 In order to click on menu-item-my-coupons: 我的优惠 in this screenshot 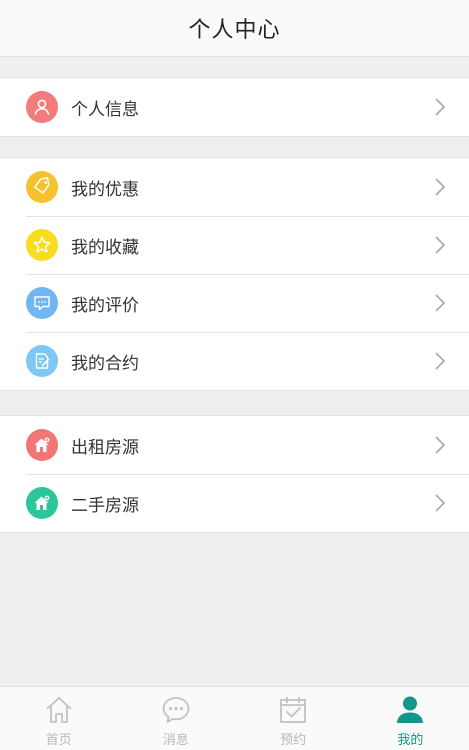, I will do `click(234, 187)`.